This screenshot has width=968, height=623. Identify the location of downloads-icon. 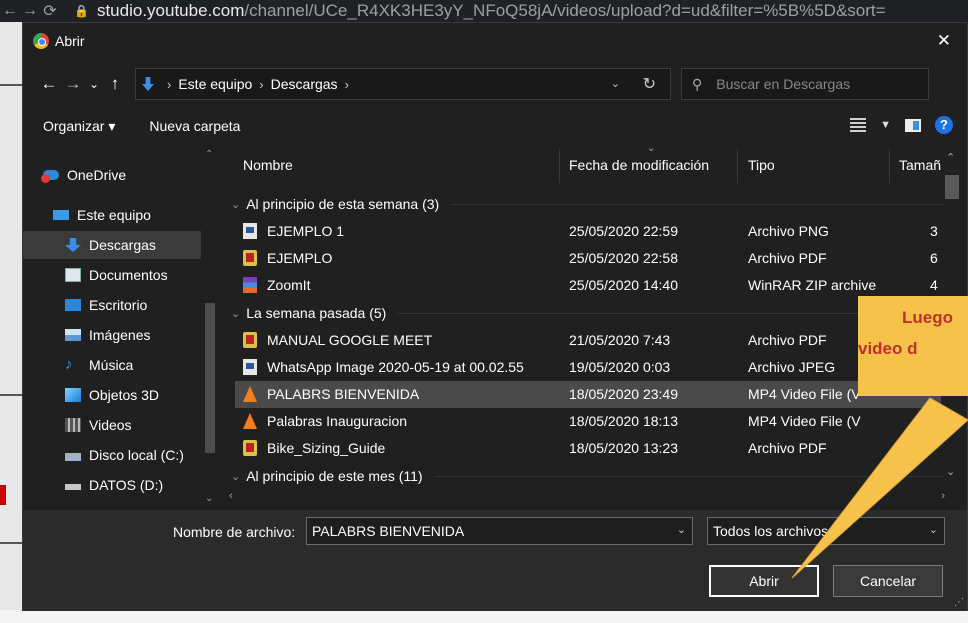
(73, 245).